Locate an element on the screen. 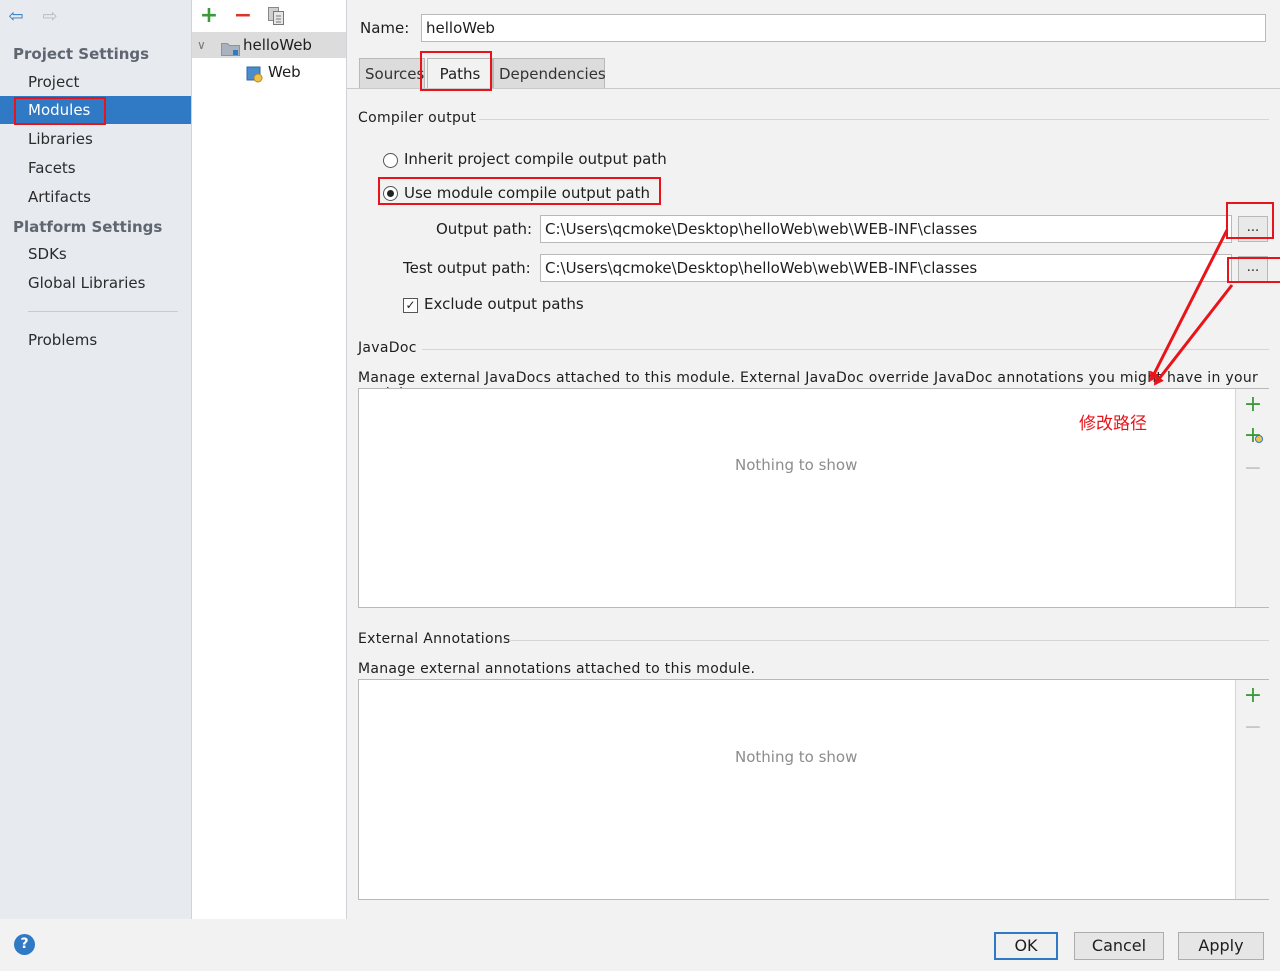 This screenshot has width=1280, height=971. tree-row-facet: Web is located at coordinates (296, 72).